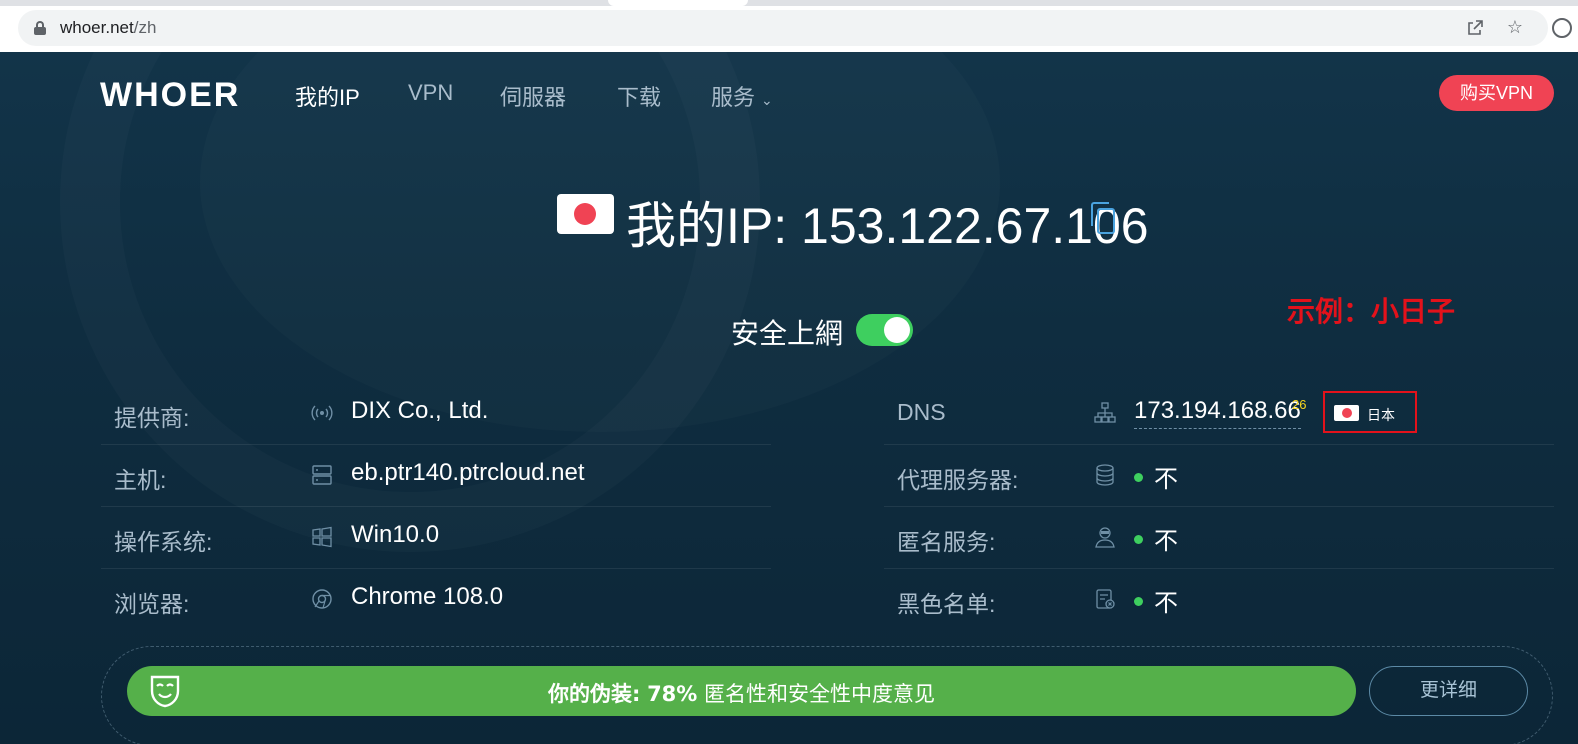 Image resolution: width=1578 pixels, height=744 pixels. I want to click on secure-browsing-toggle, so click(884, 330).